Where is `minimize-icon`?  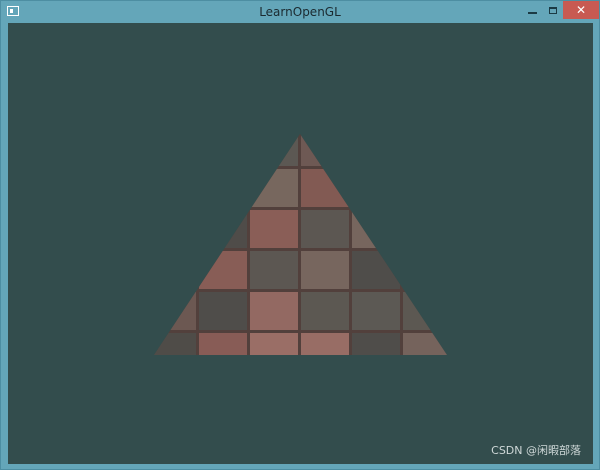 minimize-icon is located at coordinates (532, 13).